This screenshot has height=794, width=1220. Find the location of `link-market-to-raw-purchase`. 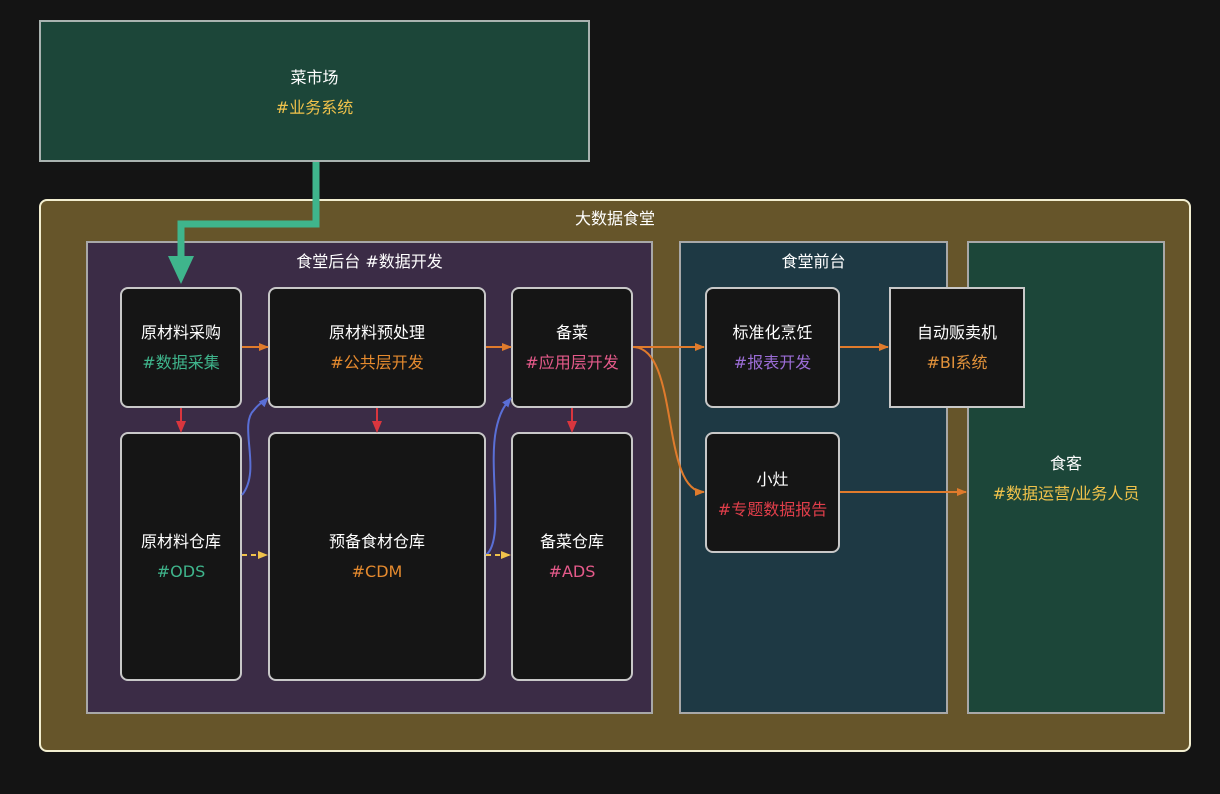

link-market-to-raw-purchase is located at coordinates (248, 212).